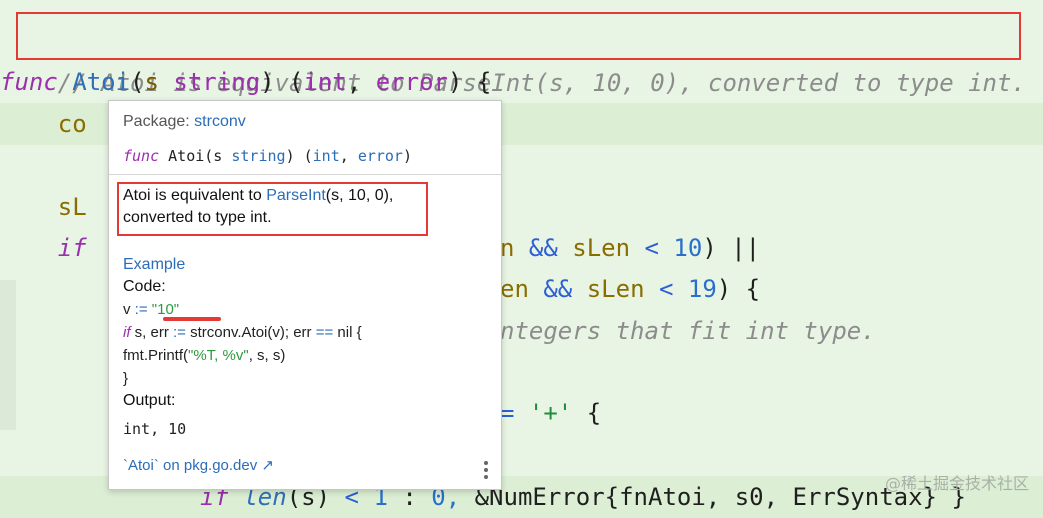 Image resolution: width=1043 pixels, height=518 pixels. What do you see at coordinates (705, 497) in the screenshot?
I see `code-fragment: &NumError{fnAtoi, s0, ErrSyntax}` at bounding box center [705, 497].